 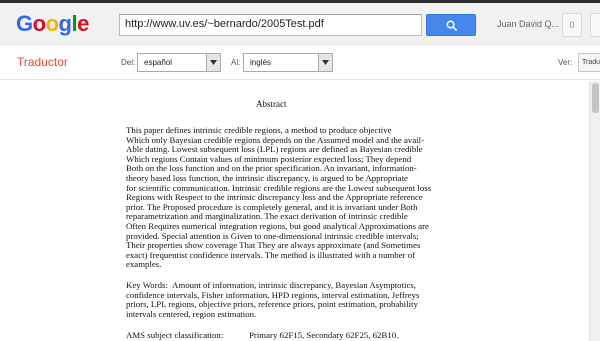 I want to click on target-language-value: inglés, so click(x=260, y=62).